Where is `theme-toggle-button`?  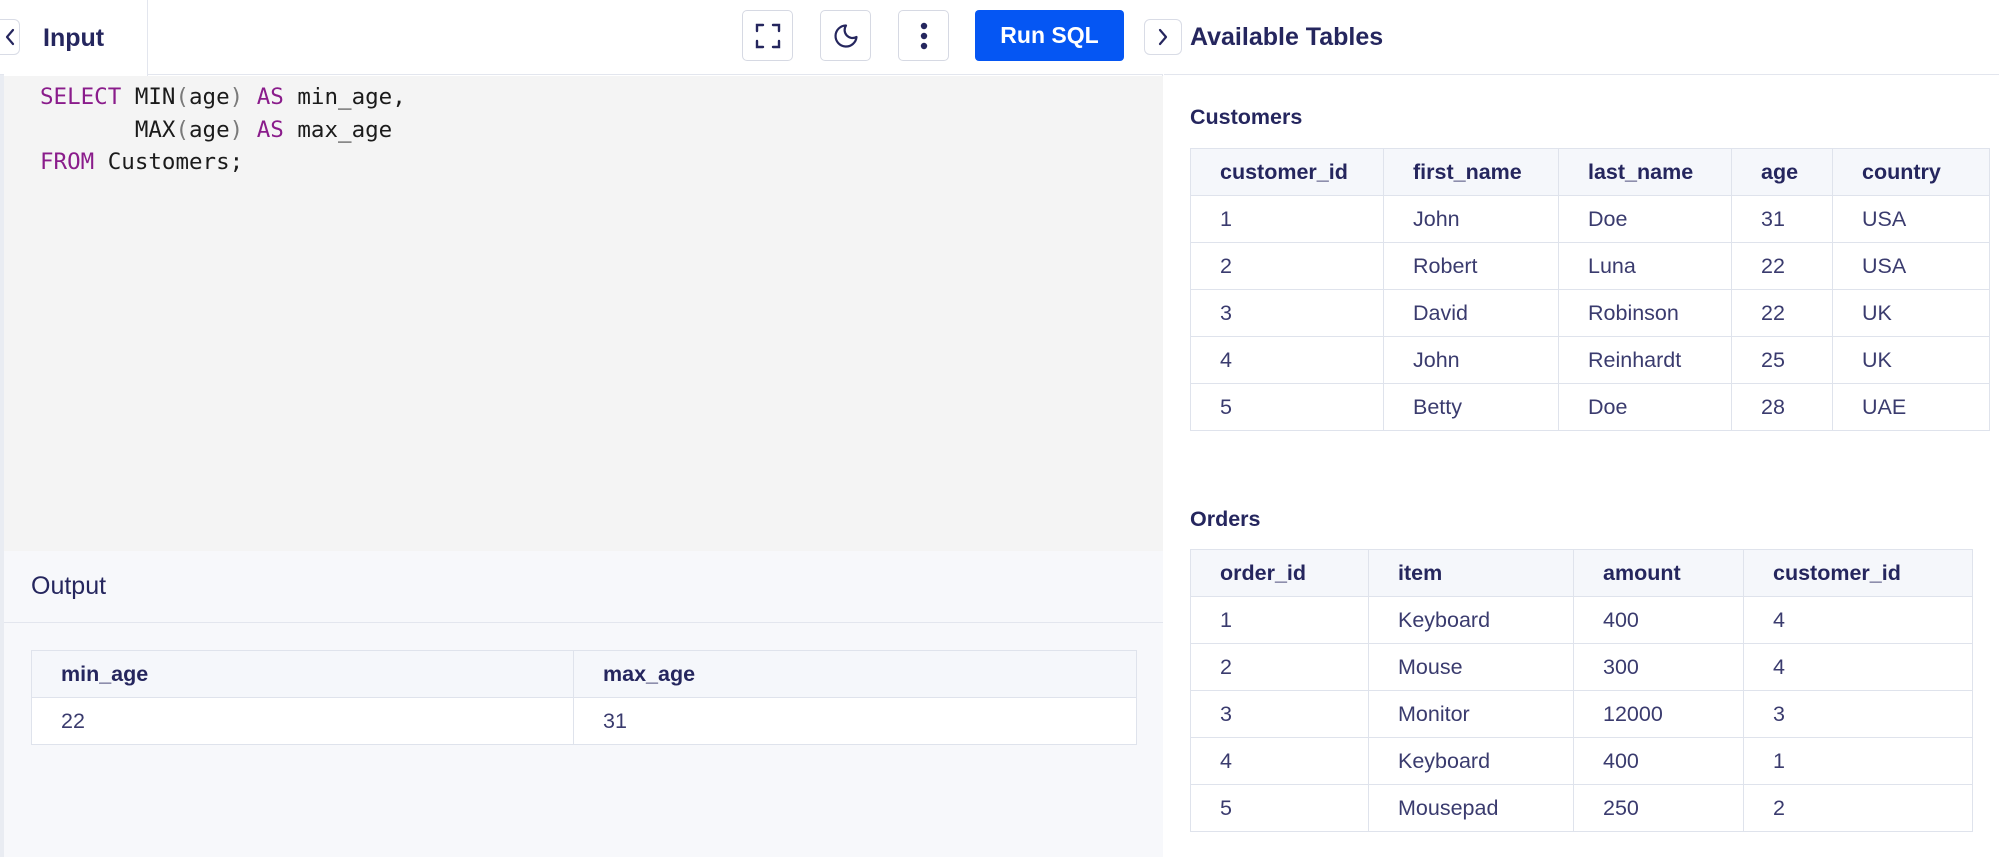 theme-toggle-button is located at coordinates (845, 35).